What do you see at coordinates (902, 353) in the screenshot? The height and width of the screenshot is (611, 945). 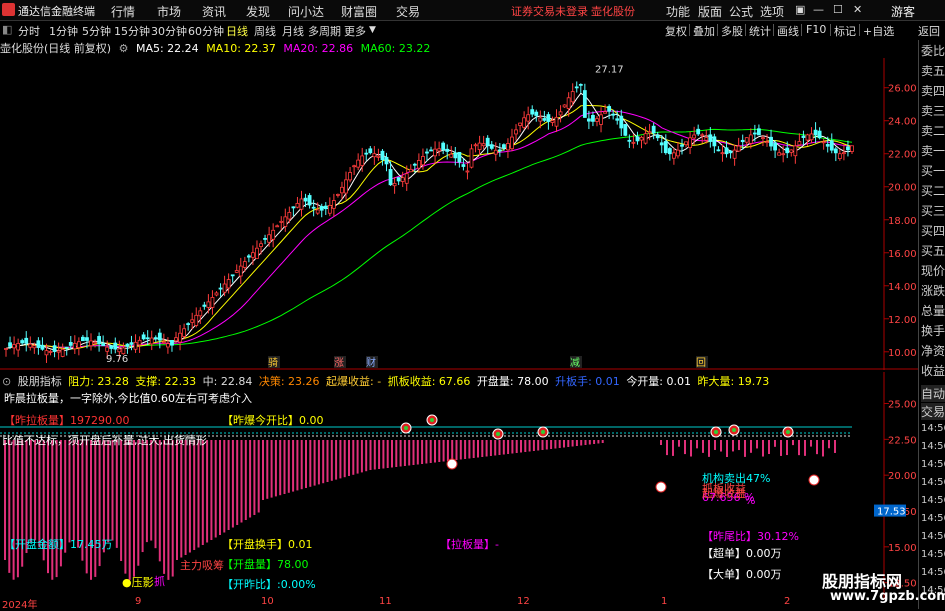 I see `price-tick-label: 10.00` at bounding box center [902, 353].